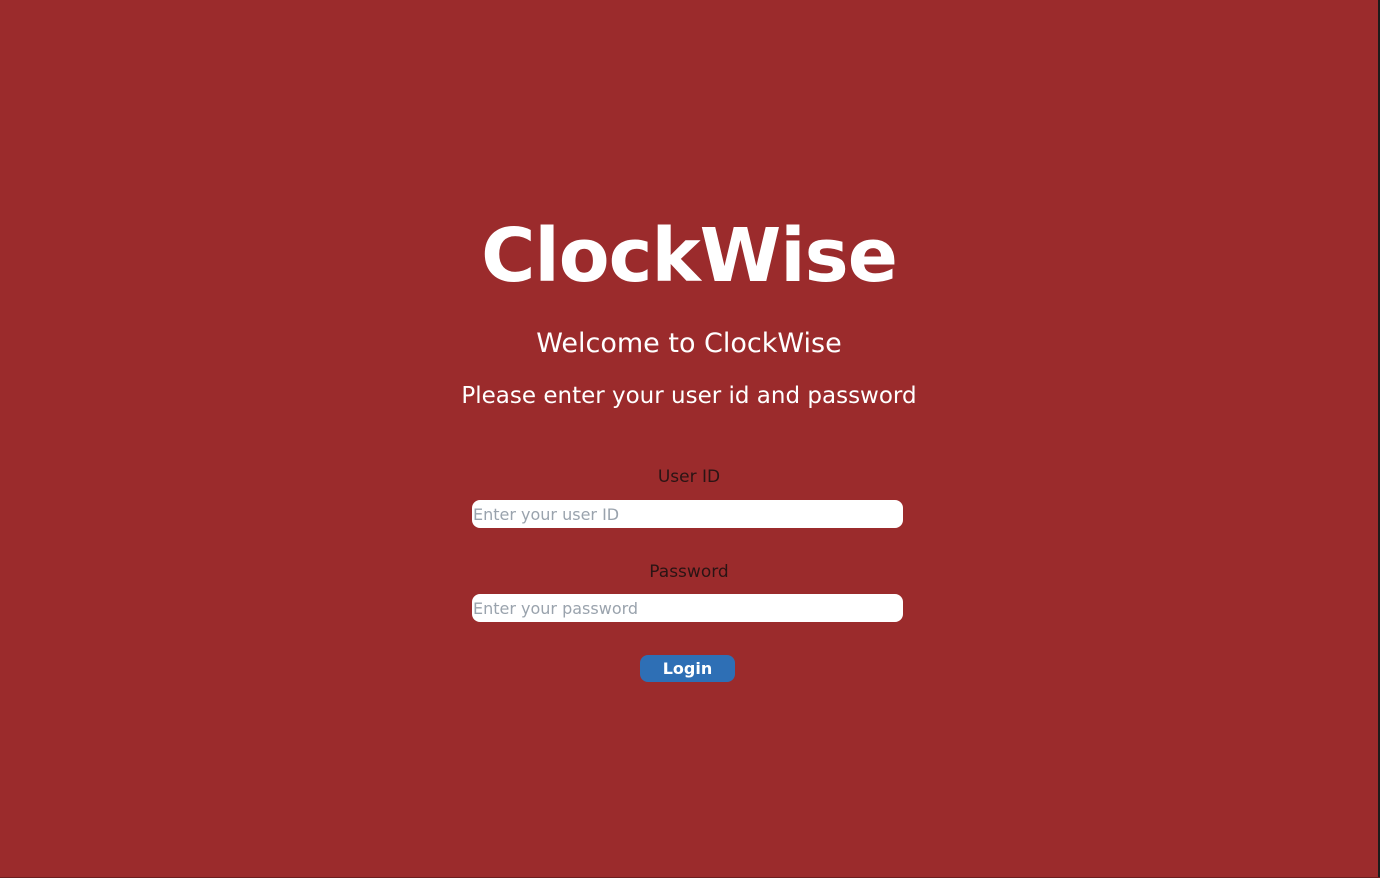  I want to click on user-id-label: User ID, so click(689, 477).